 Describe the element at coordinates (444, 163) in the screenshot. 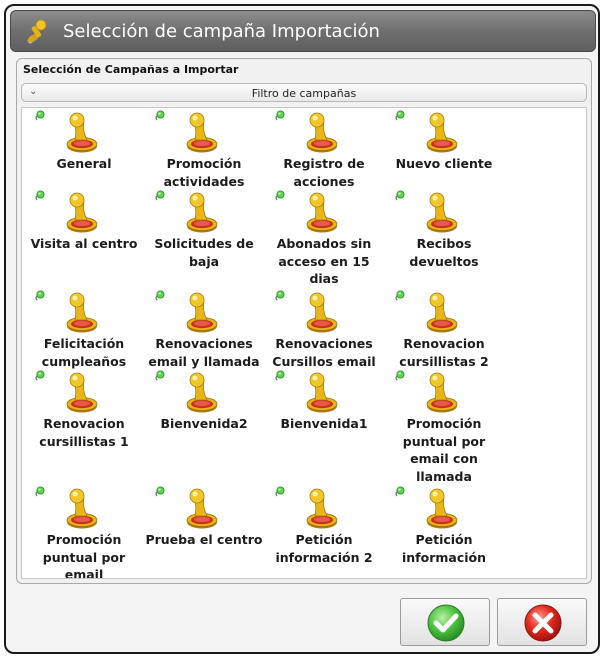

I see `campaign-label: Nuevo cliente` at that location.